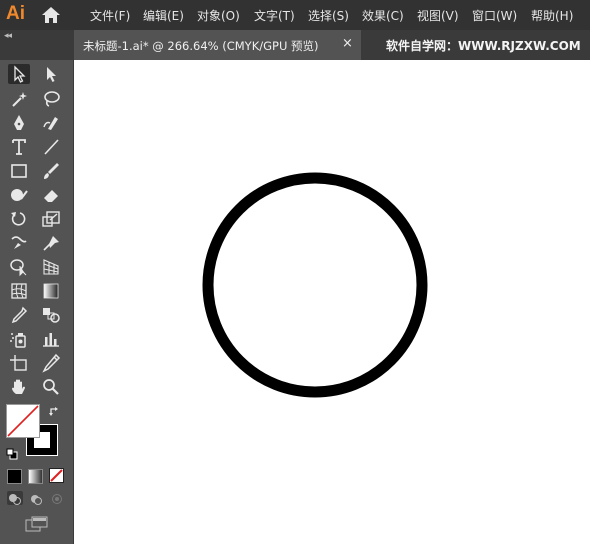 The width and height of the screenshot is (590, 544). I want to click on app-logo: Ai, so click(15, 13).